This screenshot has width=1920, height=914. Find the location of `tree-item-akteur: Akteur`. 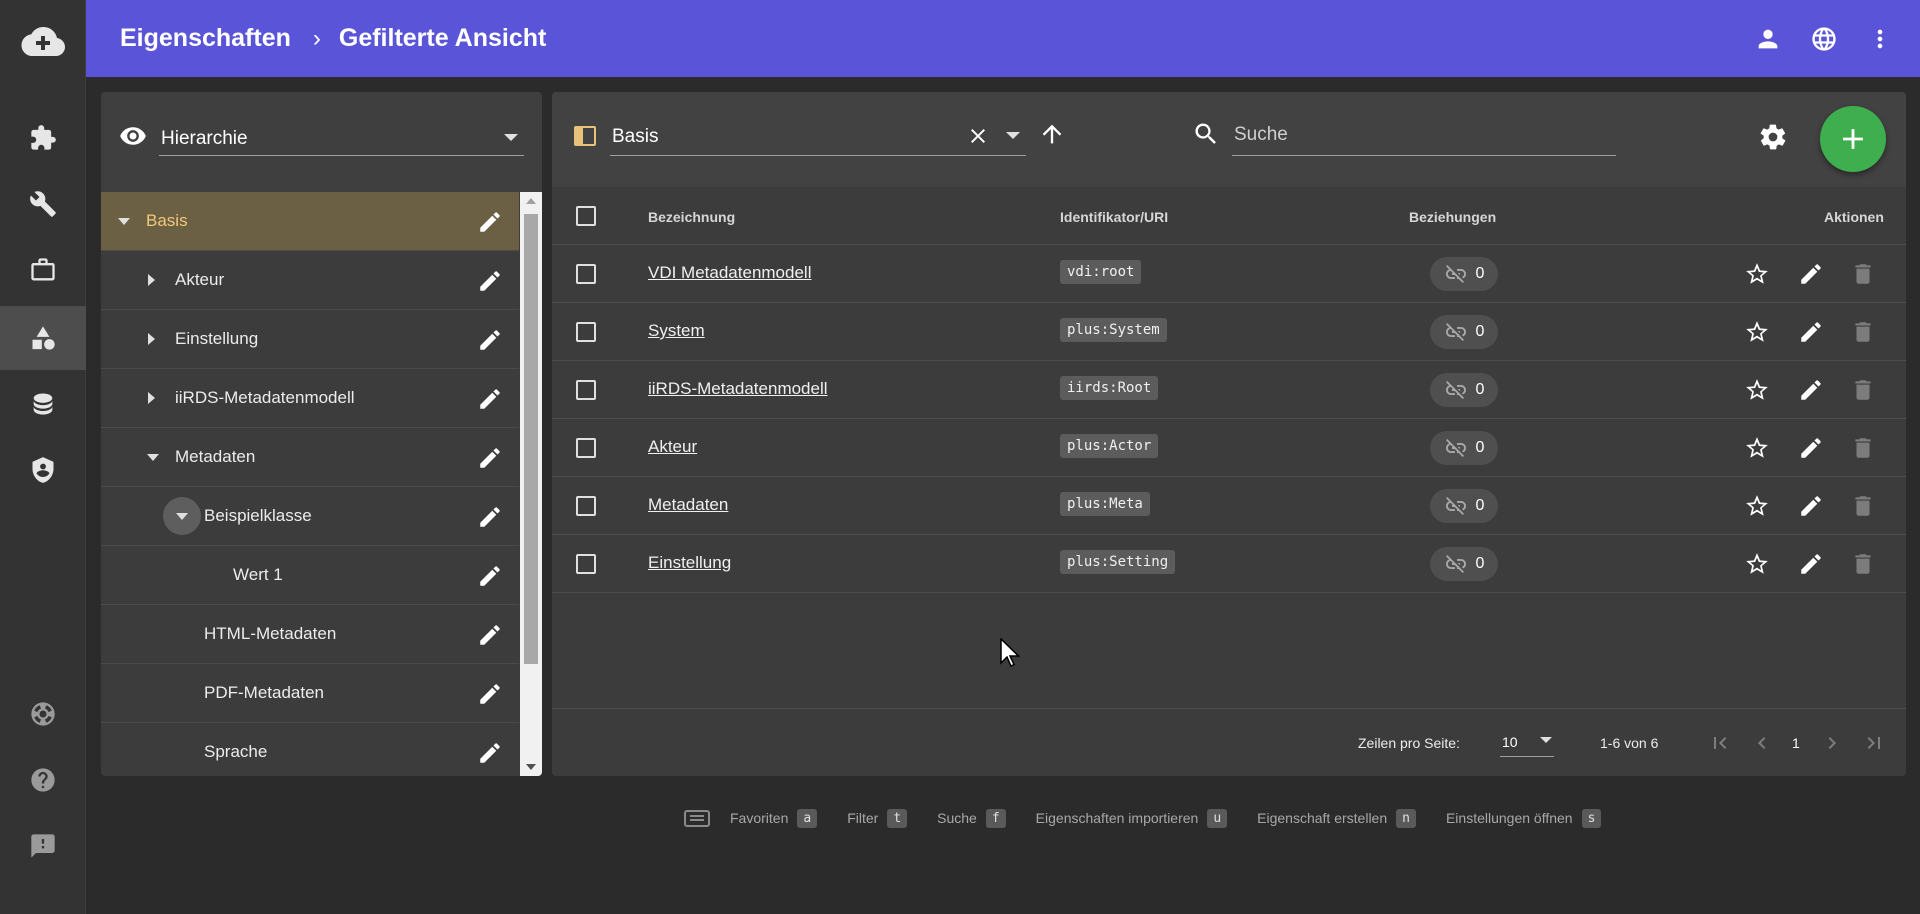

tree-item-akteur: Akteur is located at coordinates (310, 280).